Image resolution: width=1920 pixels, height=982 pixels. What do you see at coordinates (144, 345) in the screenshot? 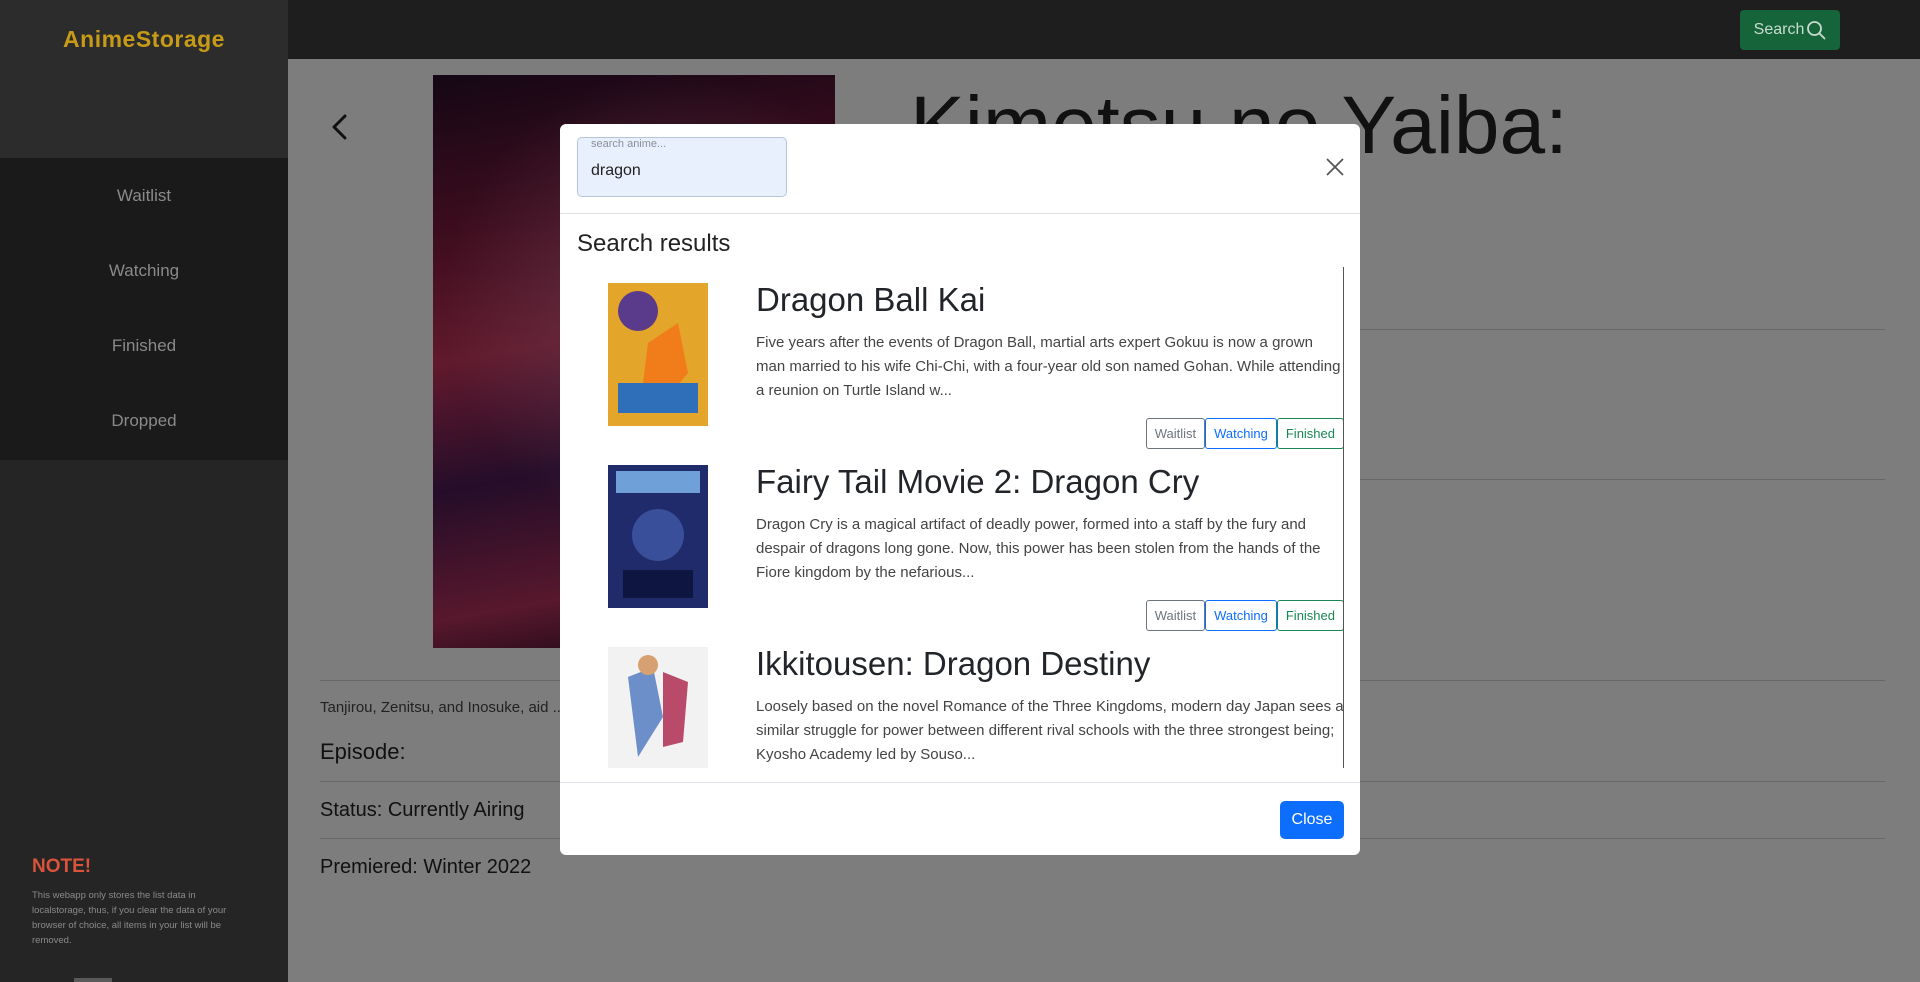
I see `sidebar-item-finished: Finished` at bounding box center [144, 345].